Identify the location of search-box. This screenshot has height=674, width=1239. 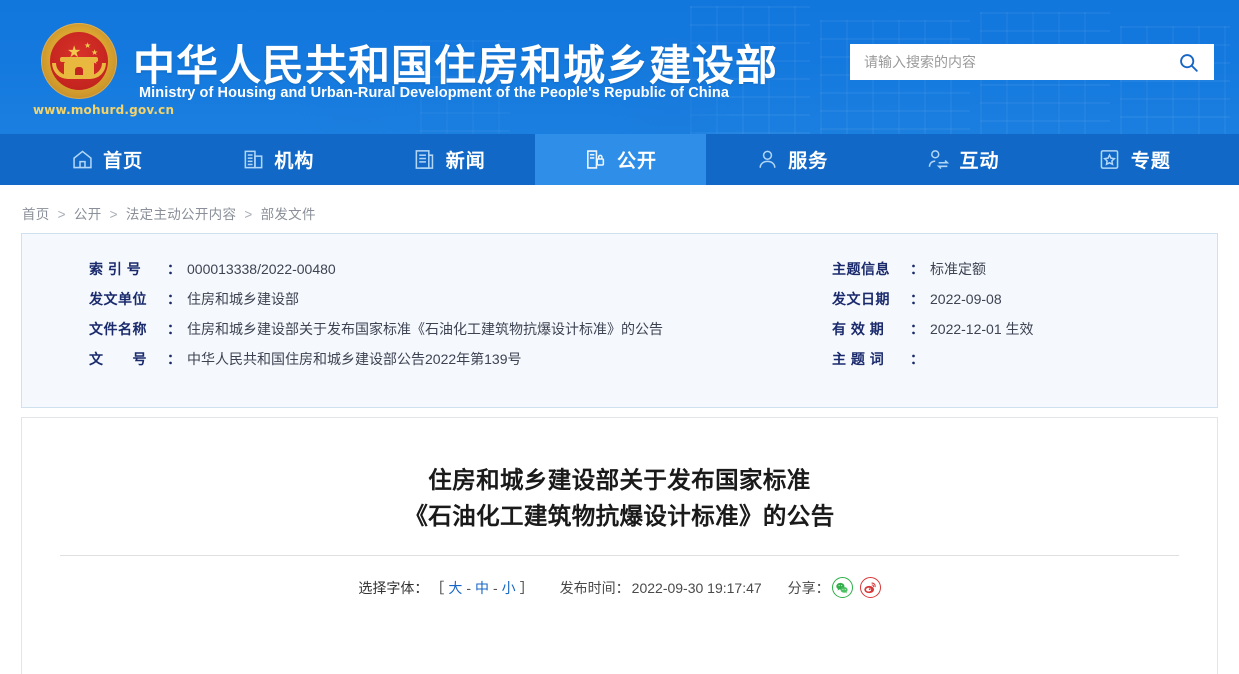
(1032, 62).